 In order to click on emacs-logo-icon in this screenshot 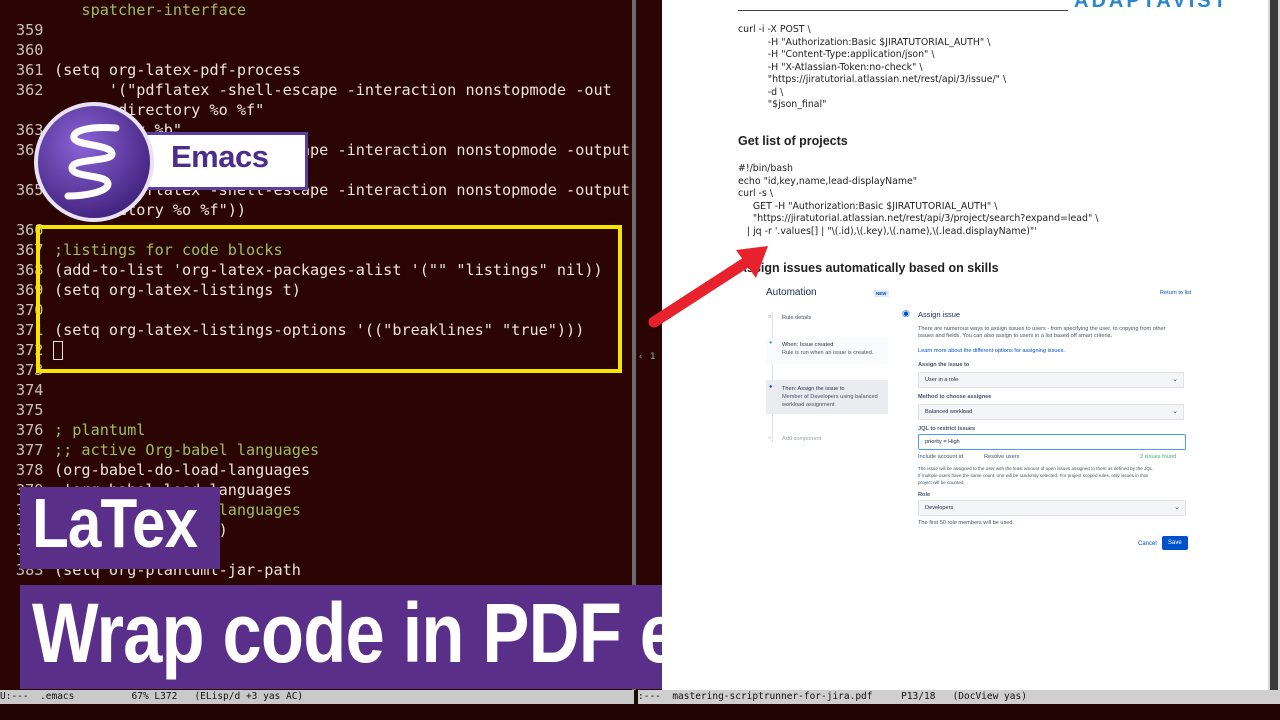, I will do `click(94, 162)`.